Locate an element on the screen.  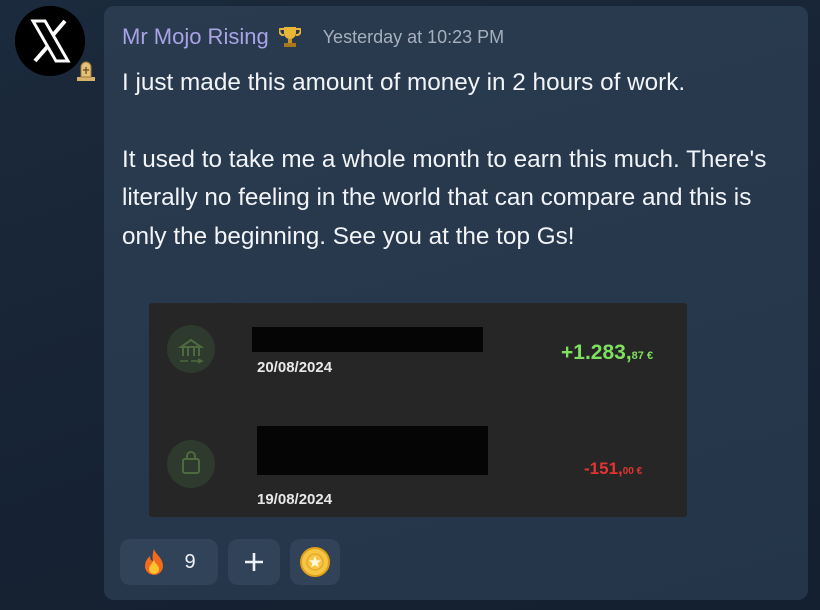
transaction-amount: -151,00 € is located at coordinates (613, 468).